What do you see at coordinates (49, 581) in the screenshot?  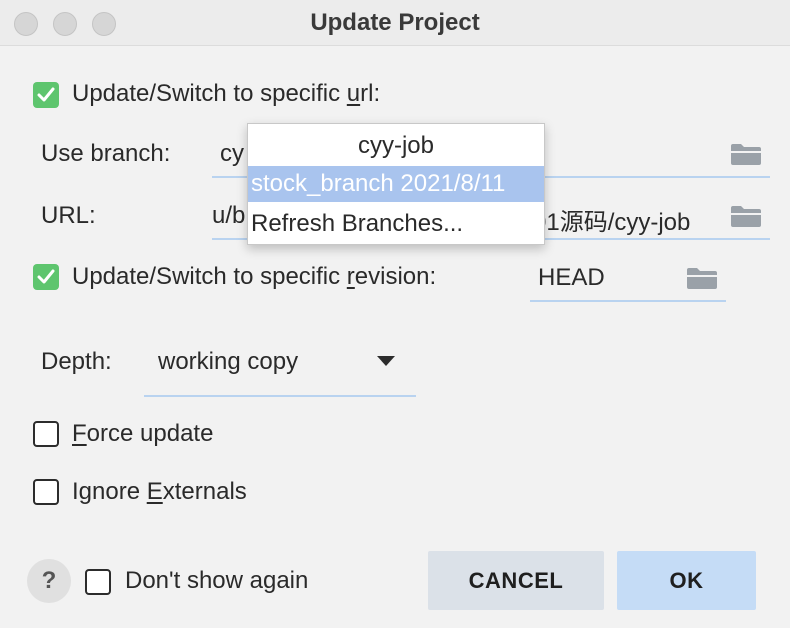 I see `help-button: ?` at bounding box center [49, 581].